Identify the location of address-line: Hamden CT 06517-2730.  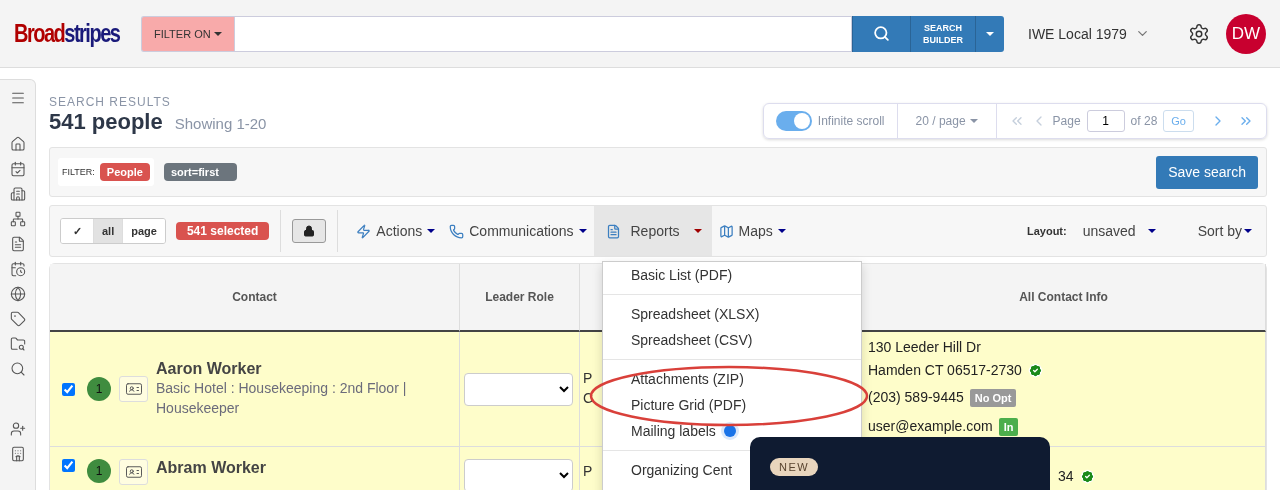
(945, 370).